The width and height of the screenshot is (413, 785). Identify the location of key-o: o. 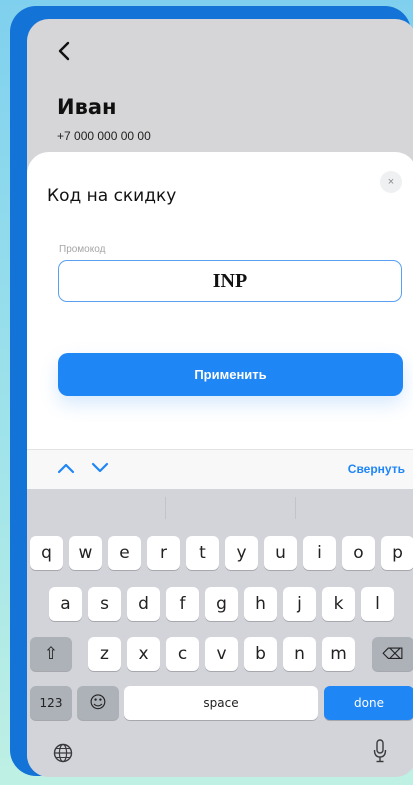
(358, 553).